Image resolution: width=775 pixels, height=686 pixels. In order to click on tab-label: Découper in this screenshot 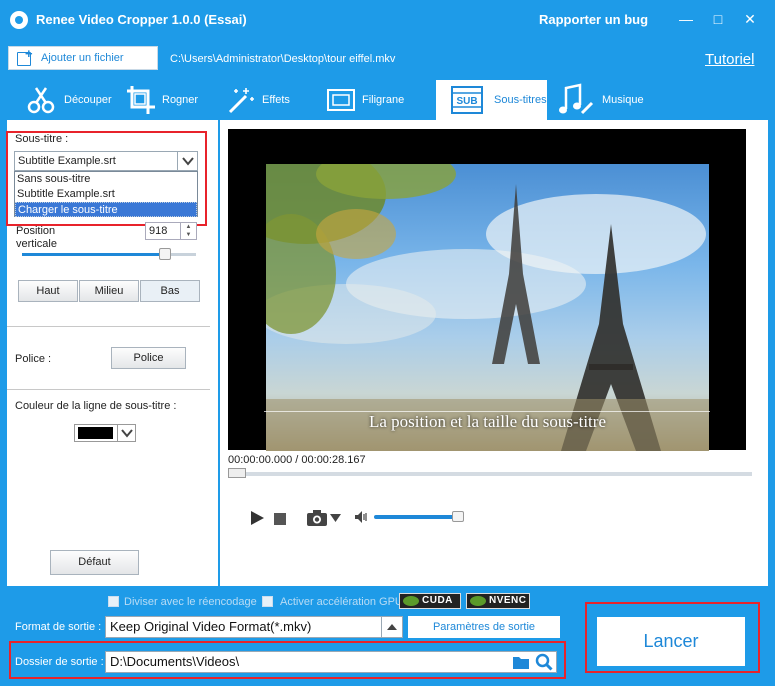, I will do `click(88, 100)`.